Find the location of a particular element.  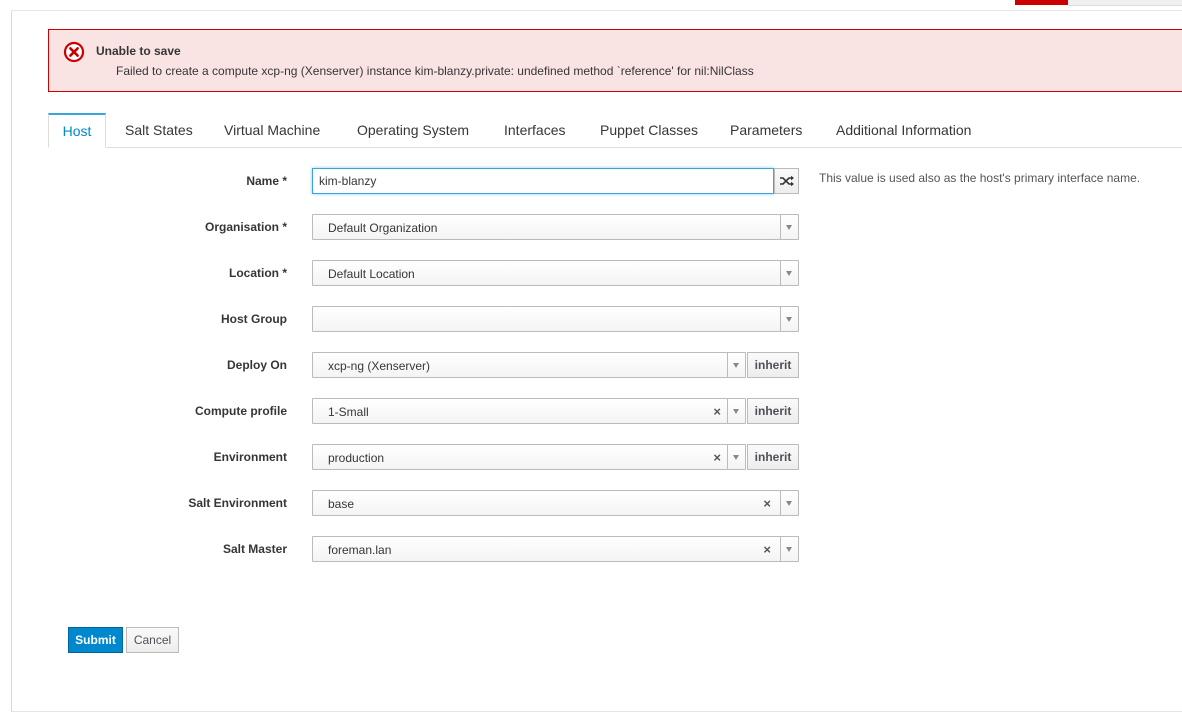

shuffle-icon is located at coordinates (787, 181).